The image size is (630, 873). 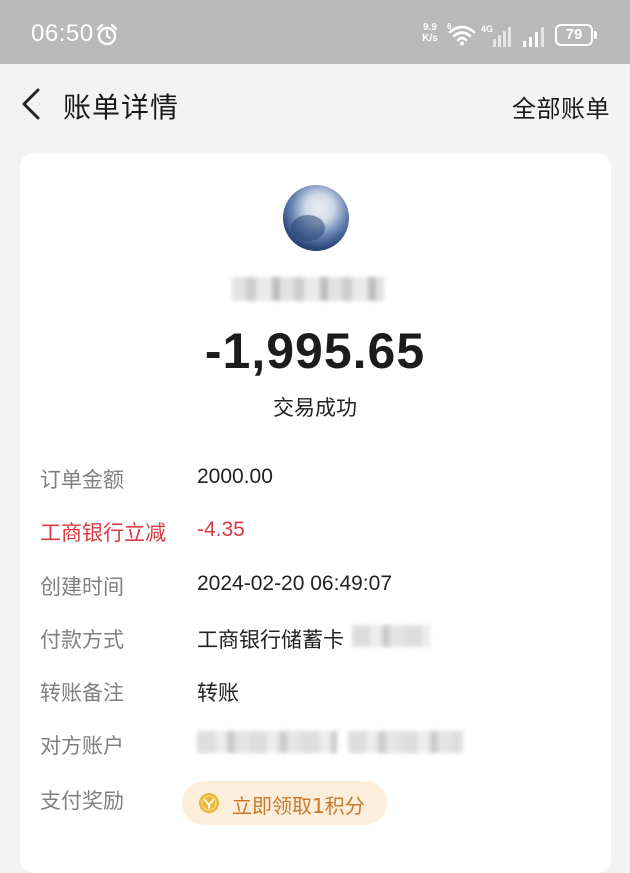 What do you see at coordinates (316, 218) in the screenshot?
I see `payee-avatar` at bounding box center [316, 218].